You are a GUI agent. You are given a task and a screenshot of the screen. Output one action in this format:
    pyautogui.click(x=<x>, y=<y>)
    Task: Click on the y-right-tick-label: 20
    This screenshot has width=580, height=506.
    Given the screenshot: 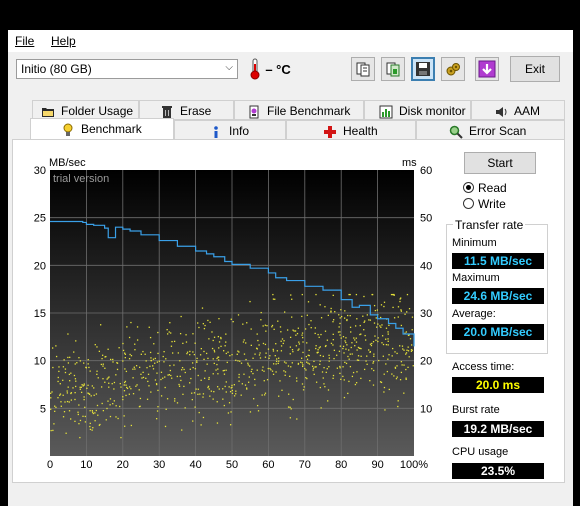 What is the action you would take?
    pyautogui.click(x=426, y=362)
    